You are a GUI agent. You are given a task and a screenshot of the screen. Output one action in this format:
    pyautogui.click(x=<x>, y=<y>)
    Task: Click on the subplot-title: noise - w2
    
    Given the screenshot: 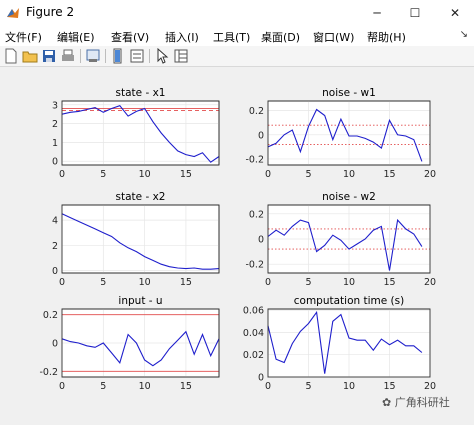 What is the action you would take?
    pyautogui.click(x=349, y=197)
    